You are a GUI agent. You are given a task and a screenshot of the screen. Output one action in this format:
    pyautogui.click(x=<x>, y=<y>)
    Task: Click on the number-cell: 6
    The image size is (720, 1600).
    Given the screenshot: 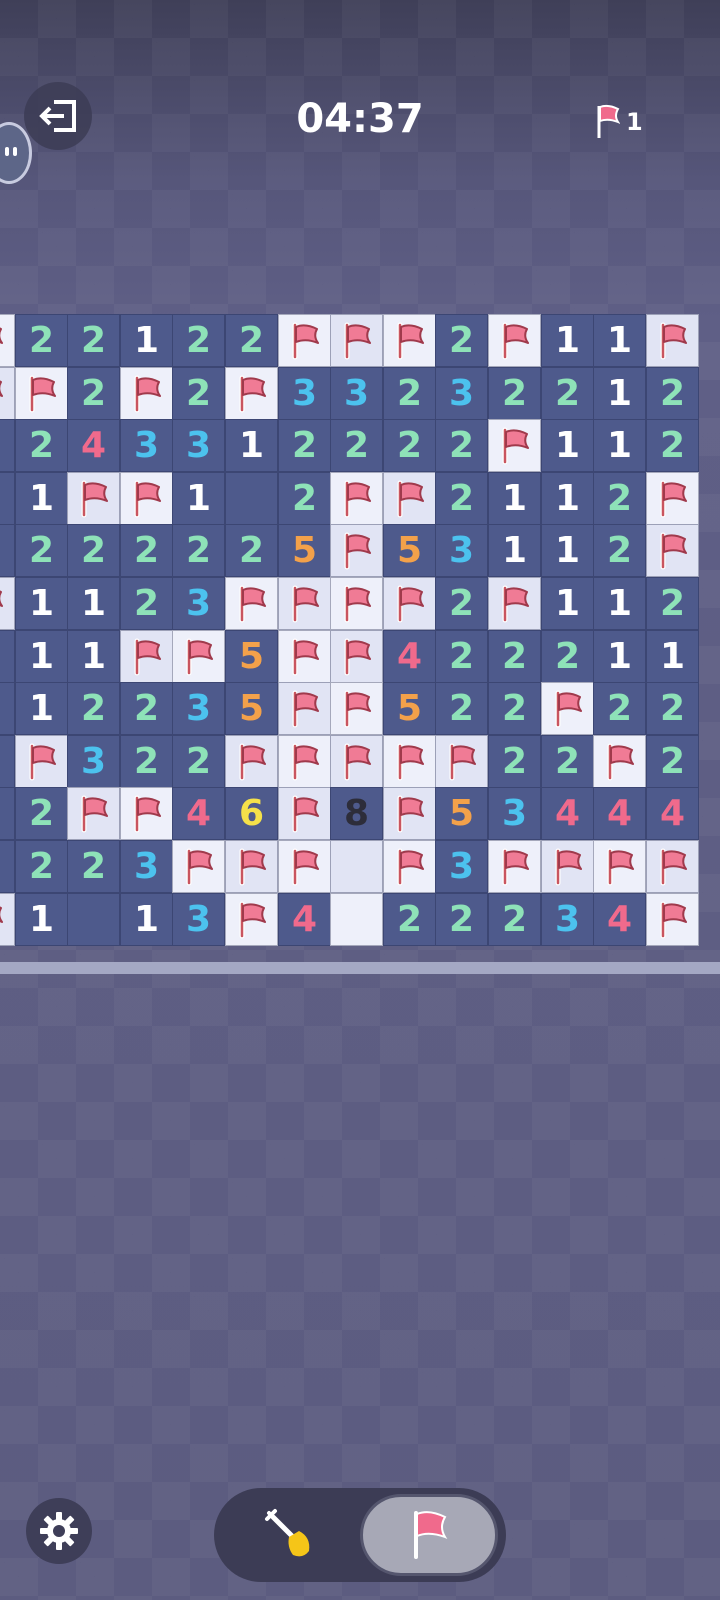 What is the action you would take?
    pyautogui.click(x=251, y=813)
    